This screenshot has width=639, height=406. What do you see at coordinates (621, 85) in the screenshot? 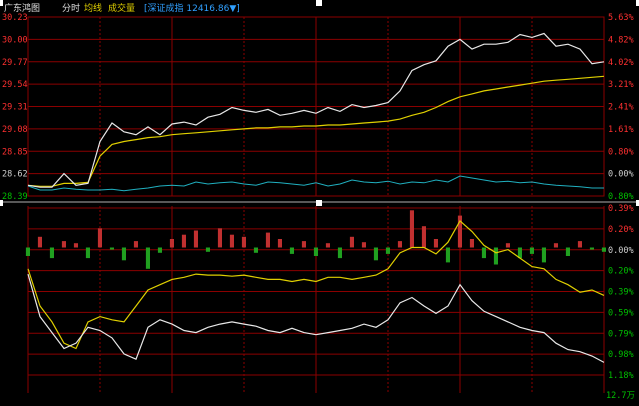
I see `top-y-right-tick: 3.21%` at bounding box center [621, 85].